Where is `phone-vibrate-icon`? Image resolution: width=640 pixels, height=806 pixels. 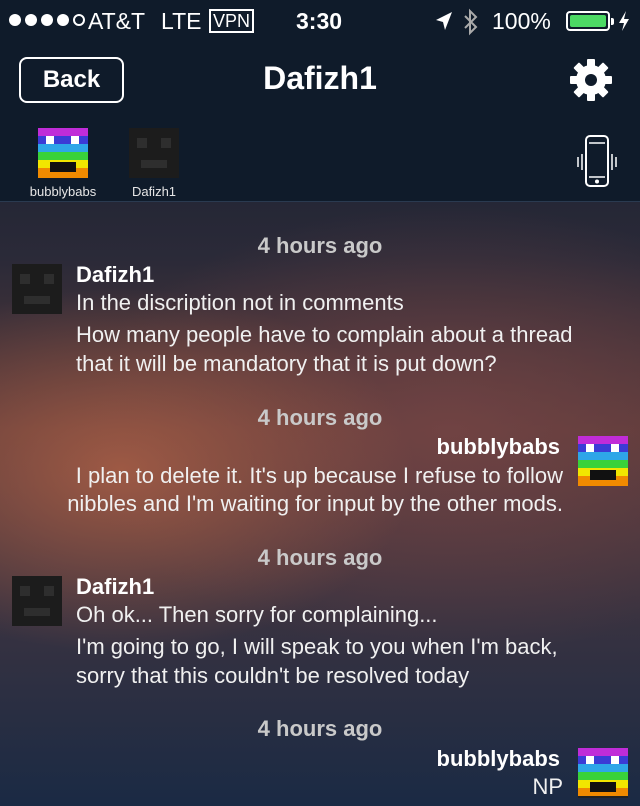 phone-vibrate-icon is located at coordinates (597, 162).